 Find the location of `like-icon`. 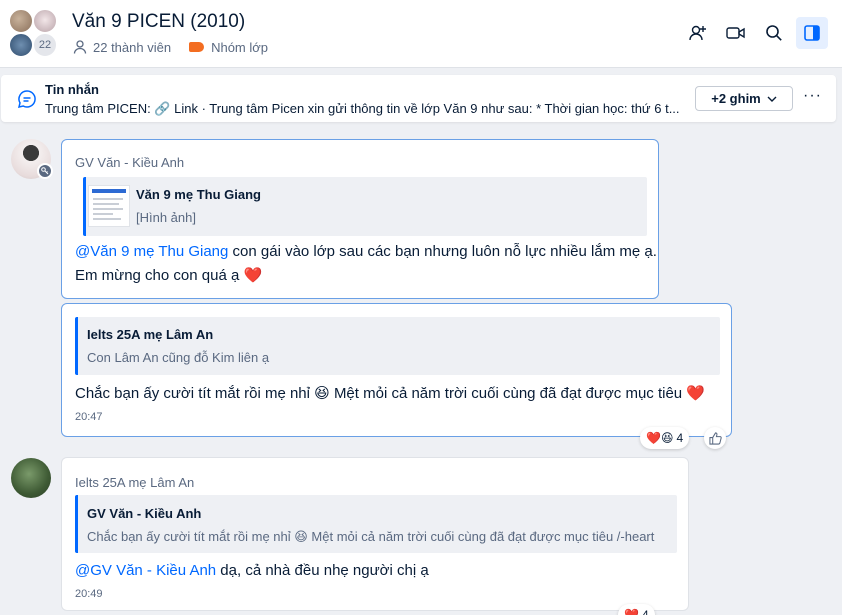

like-icon is located at coordinates (715, 438).